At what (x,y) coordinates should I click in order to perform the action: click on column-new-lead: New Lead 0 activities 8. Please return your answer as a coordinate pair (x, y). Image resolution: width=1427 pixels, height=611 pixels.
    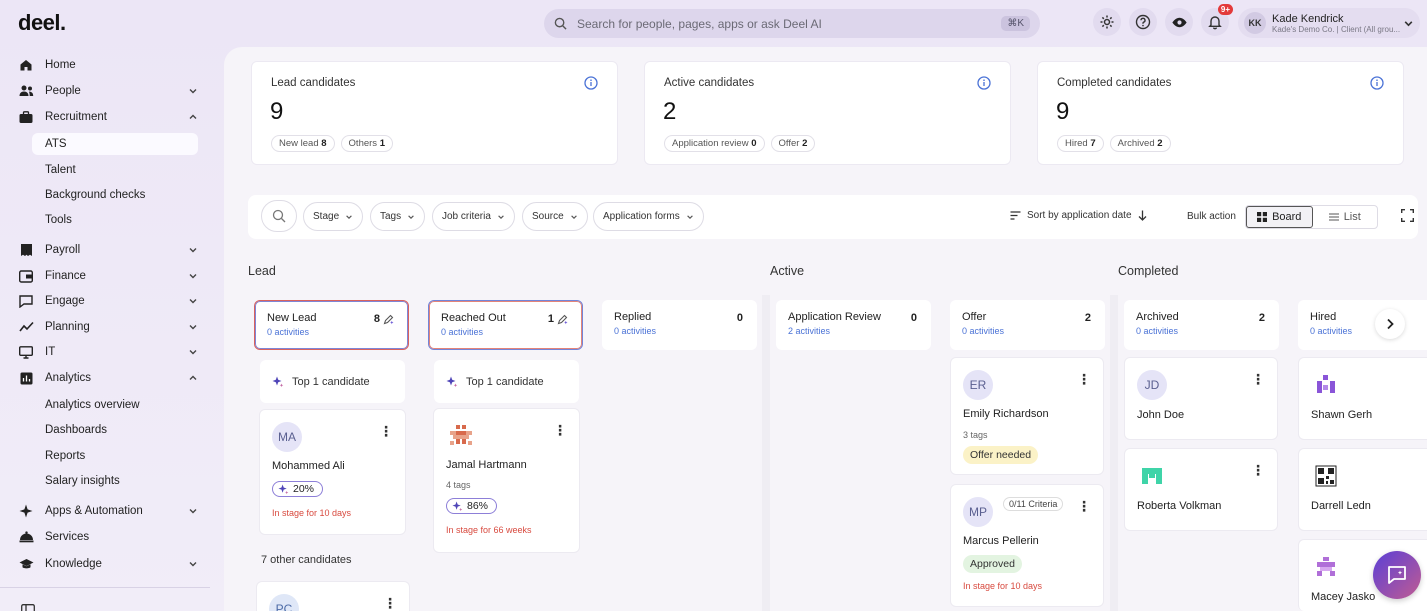
    Looking at the image, I should click on (331, 325).